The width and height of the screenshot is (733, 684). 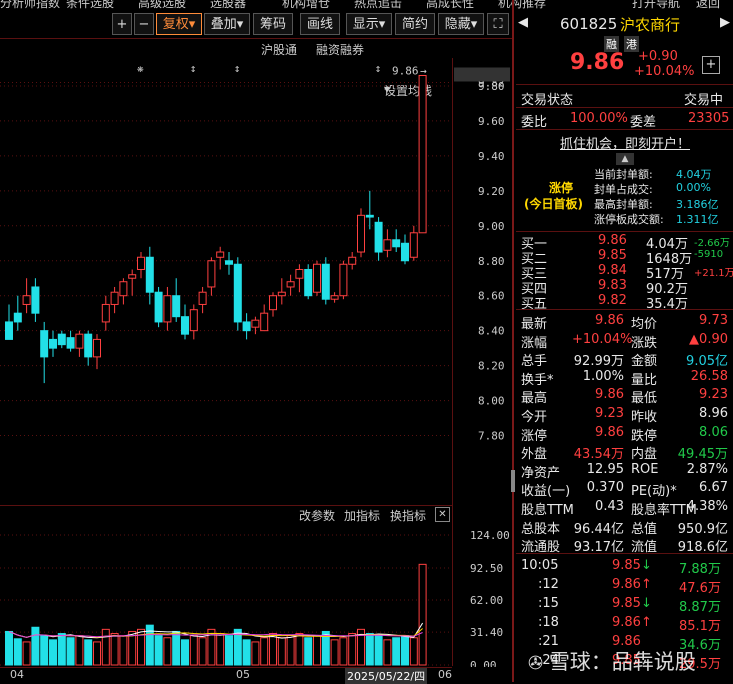 What do you see at coordinates (625, 159) in the screenshot?
I see `collapse-icon: ▲` at bounding box center [625, 159].